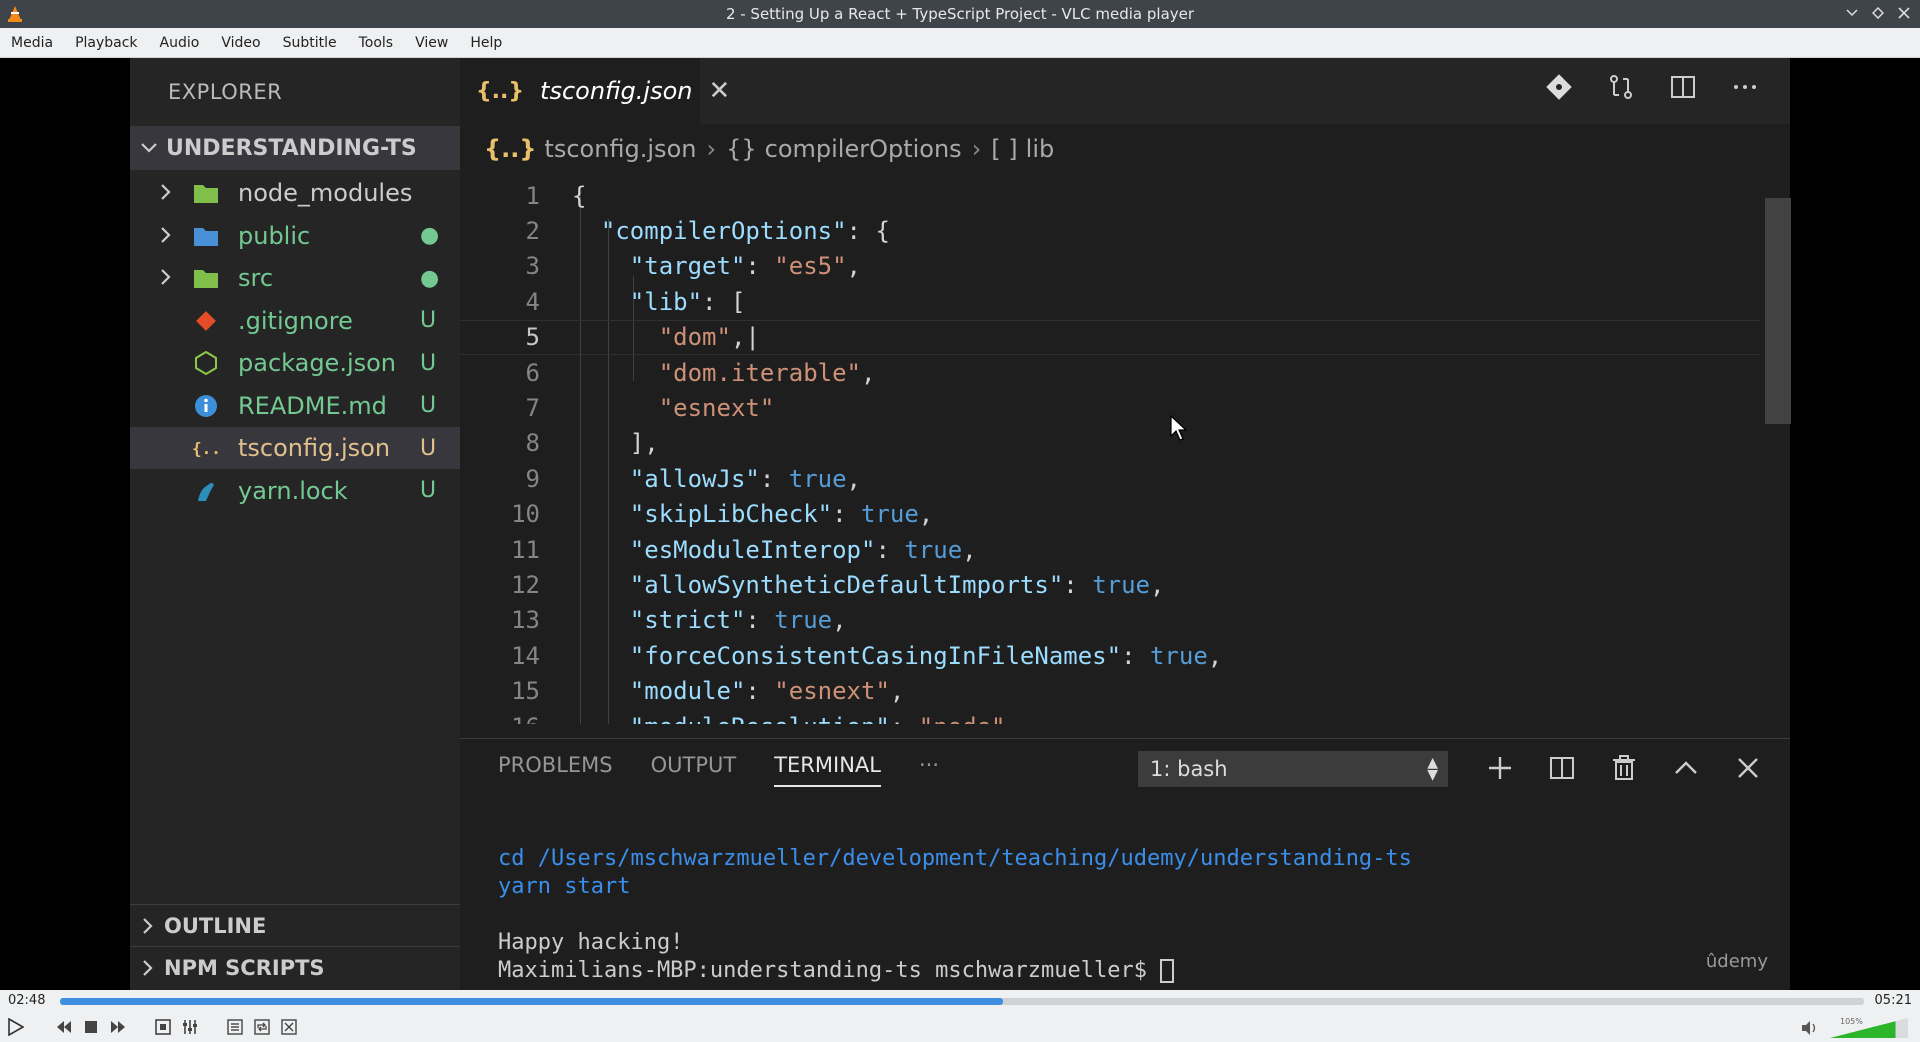  What do you see at coordinates (1852, 13) in the screenshot?
I see `minimize-icon` at bounding box center [1852, 13].